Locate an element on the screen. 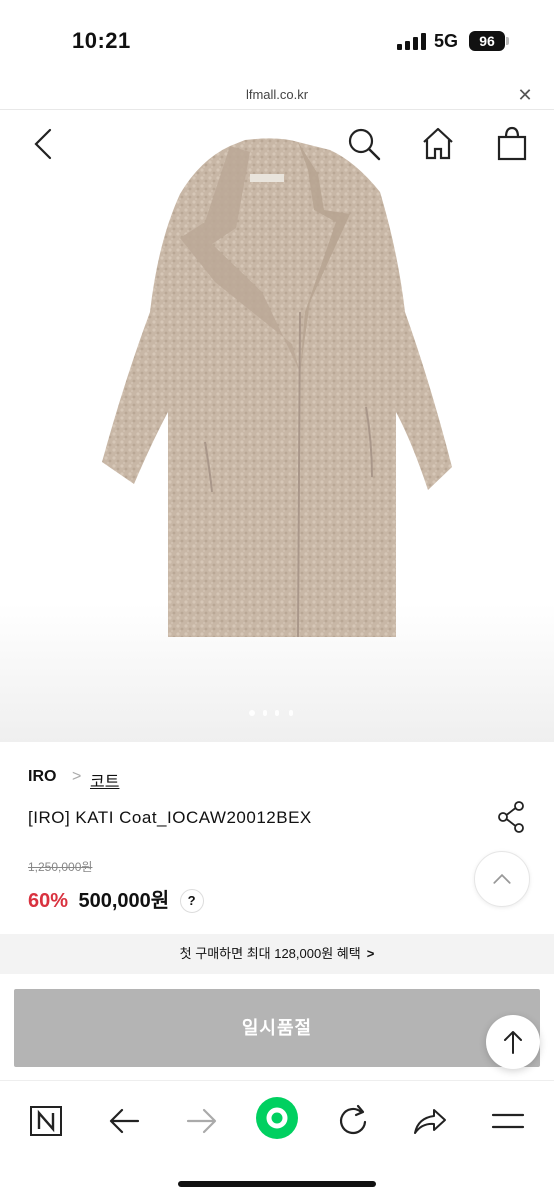  naver-icon is located at coordinates (46, 1121).